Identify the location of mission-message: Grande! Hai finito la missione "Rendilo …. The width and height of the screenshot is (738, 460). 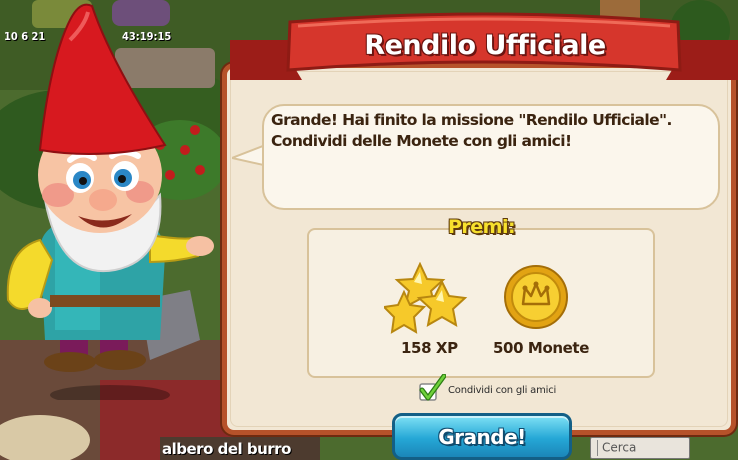
(471, 130).